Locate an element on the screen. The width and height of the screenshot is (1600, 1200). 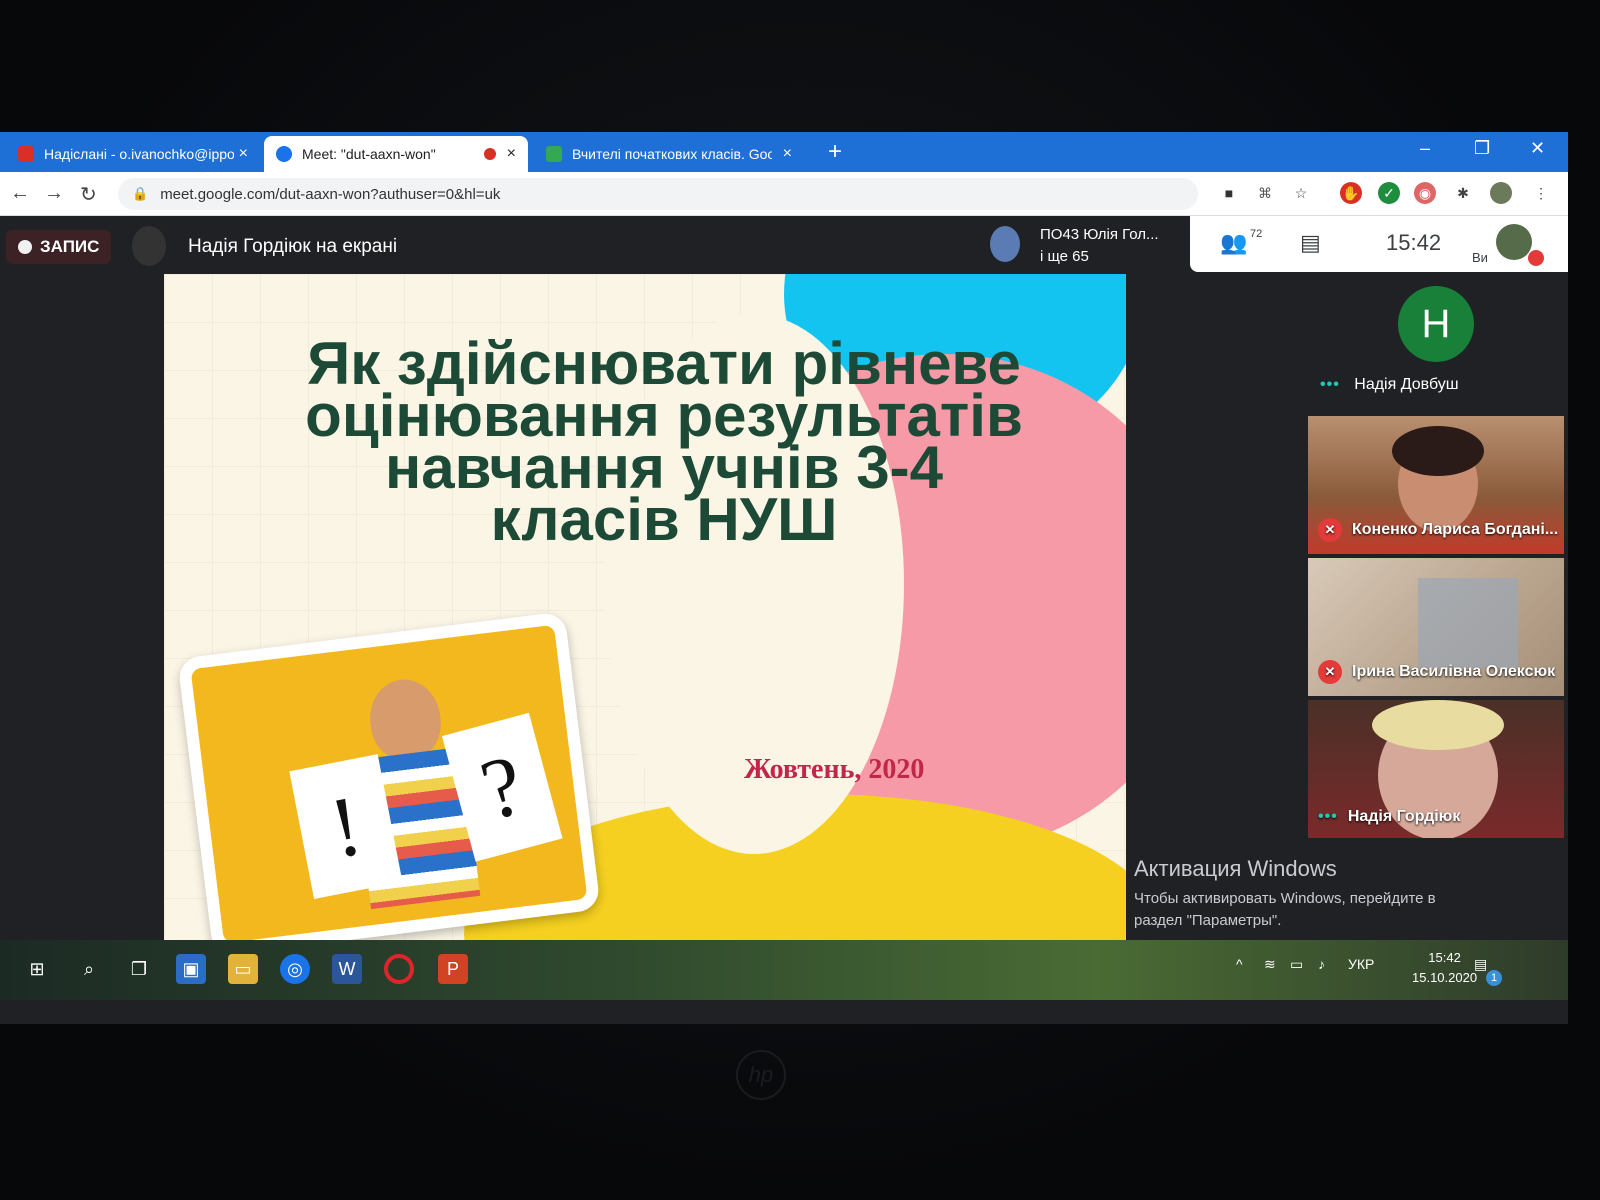
slide-title-line: класів НУШ is located at coordinates (664, 519).